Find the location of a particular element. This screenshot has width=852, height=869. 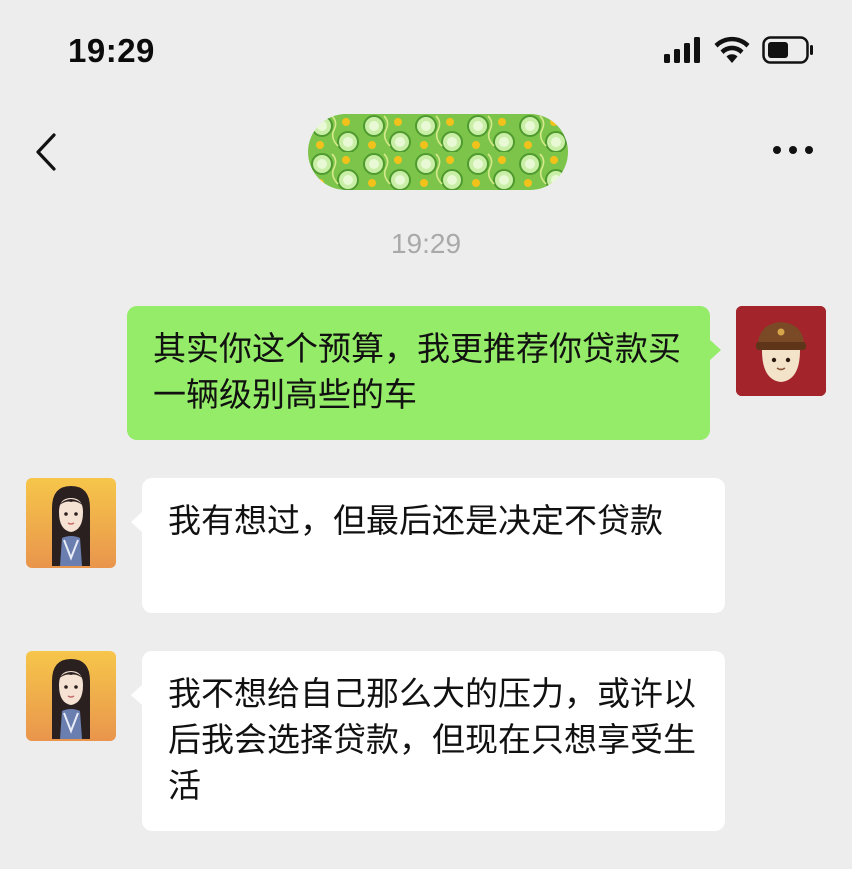

nav-bar is located at coordinates (426, 150).